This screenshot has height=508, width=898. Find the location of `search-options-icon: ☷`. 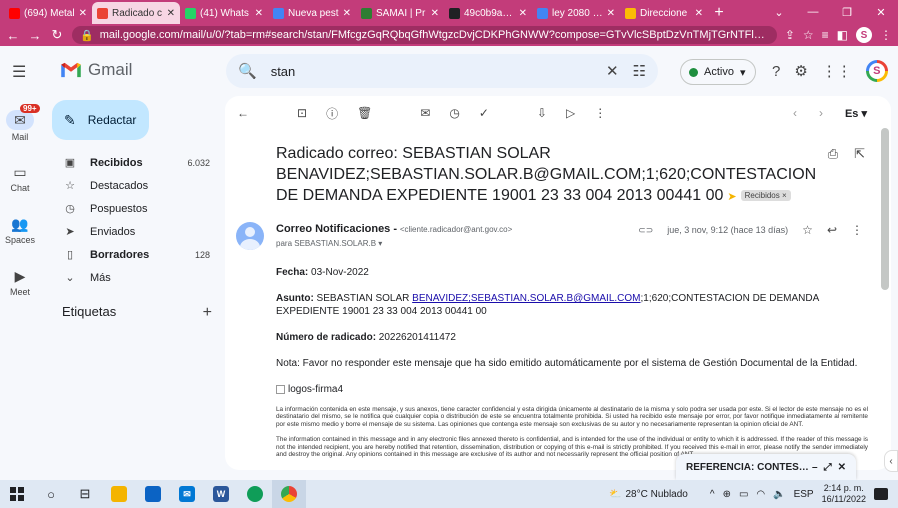

search-options-icon: ☷ is located at coordinates (639, 71).